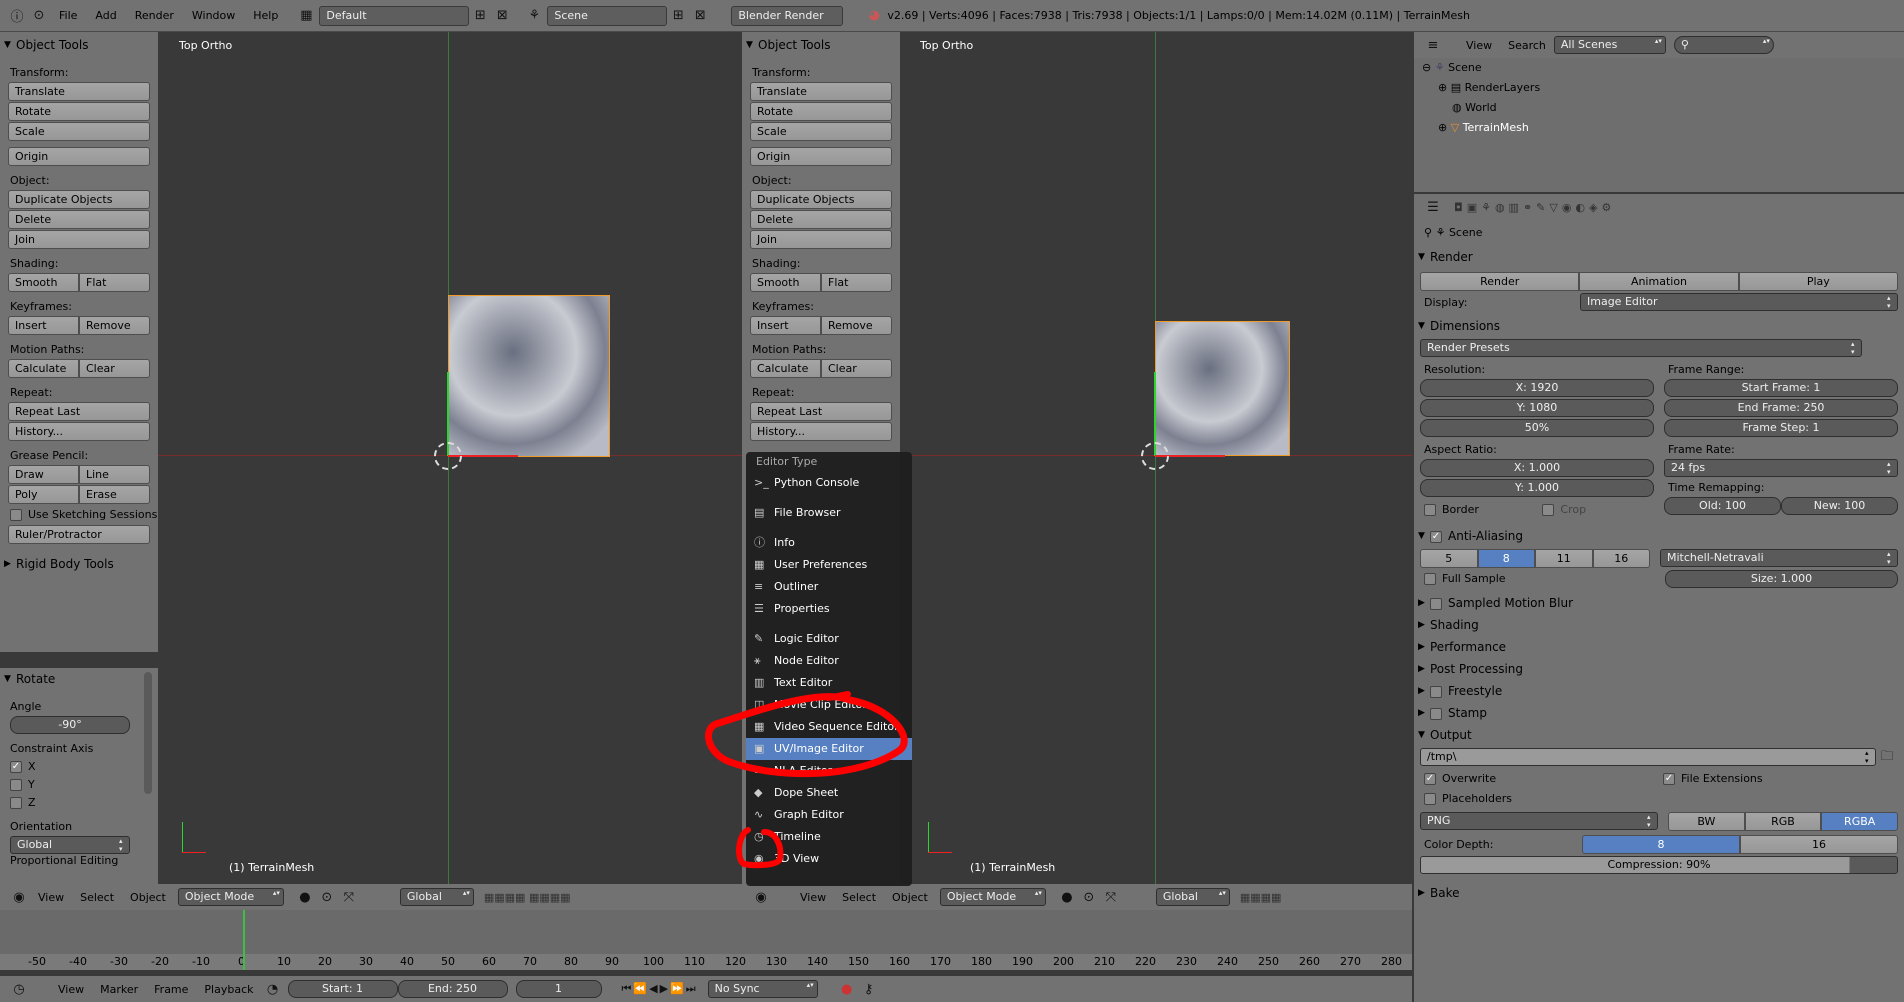  Describe the element at coordinates (1659, 625) in the screenshot. I see `shading-section-header: Shading` at that location.